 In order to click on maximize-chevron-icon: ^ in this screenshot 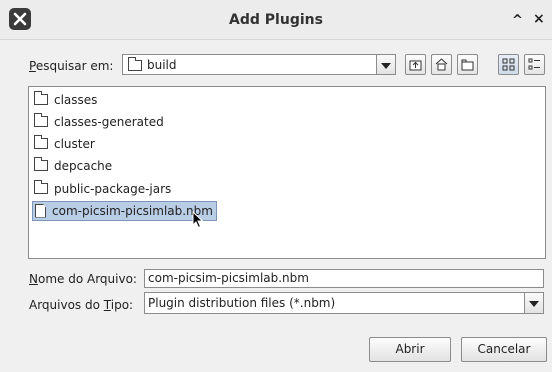, I will do `click(517, 20)`.